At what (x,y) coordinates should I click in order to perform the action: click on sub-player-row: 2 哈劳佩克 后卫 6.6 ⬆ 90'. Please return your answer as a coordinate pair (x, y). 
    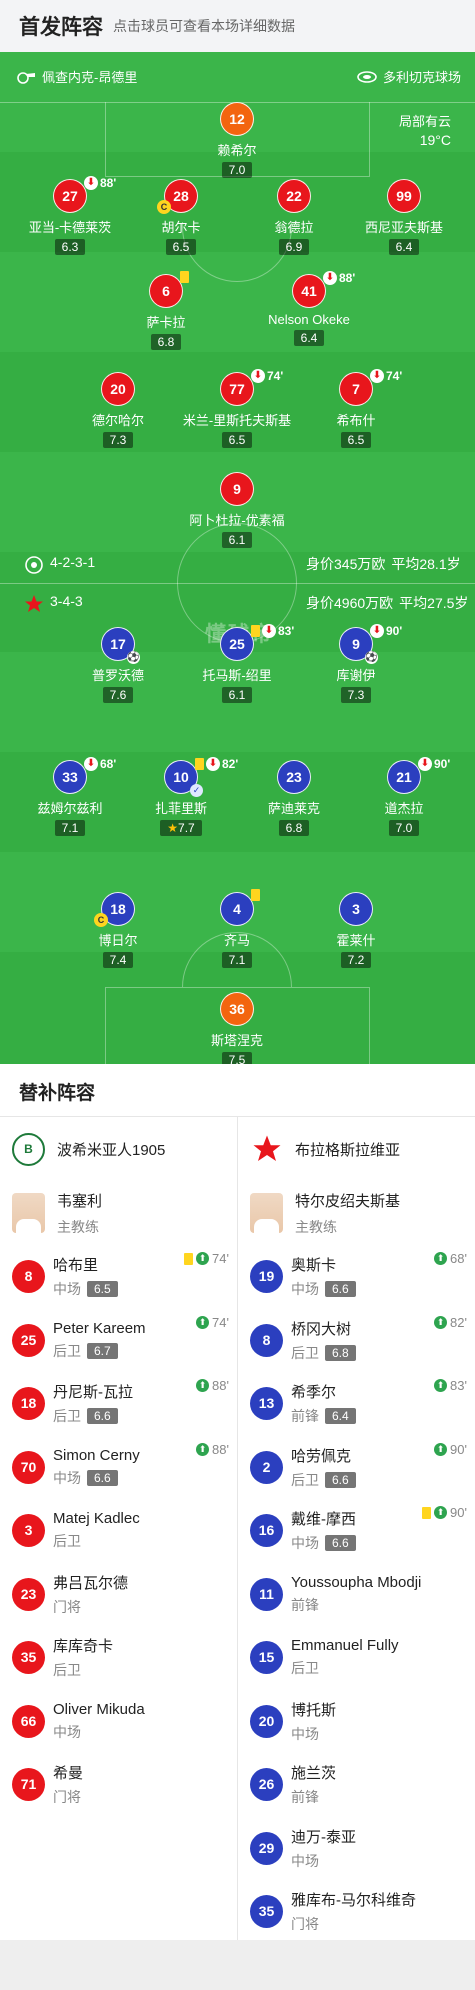
    Looking at the image, I should click on (356, 1468).